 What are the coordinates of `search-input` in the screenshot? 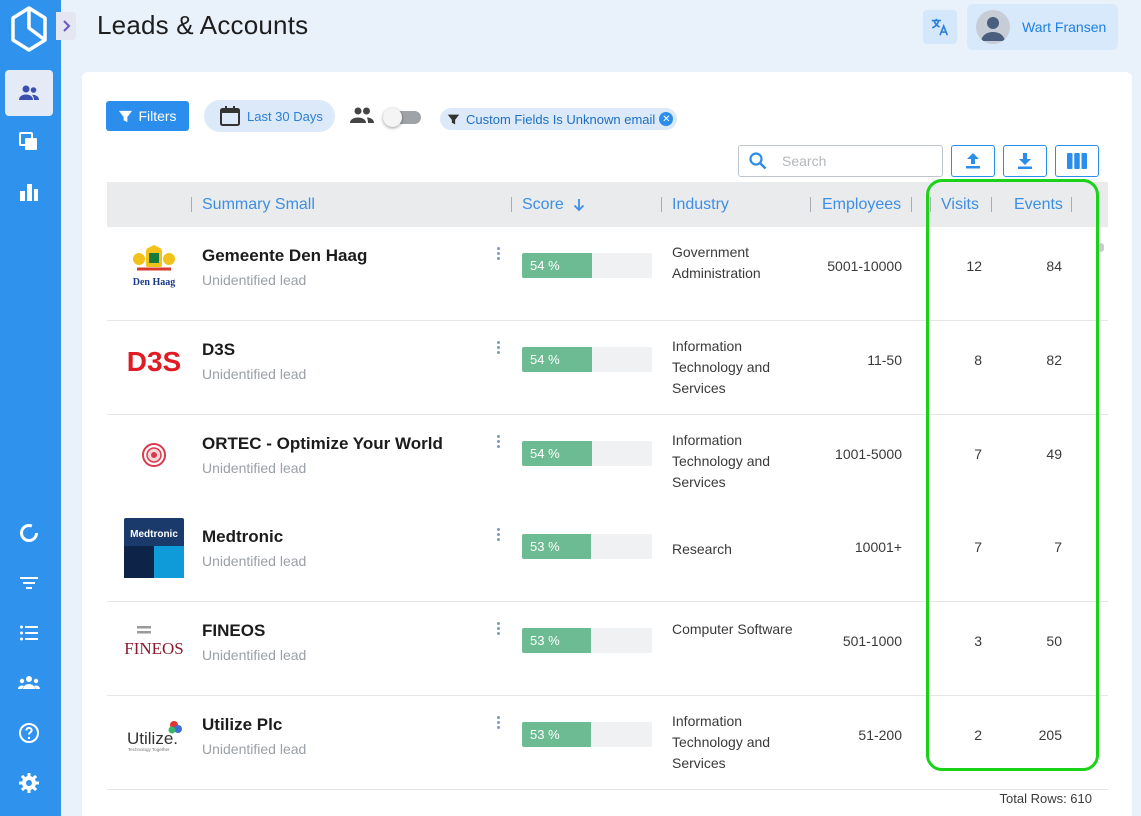 It's located at (852, 161).